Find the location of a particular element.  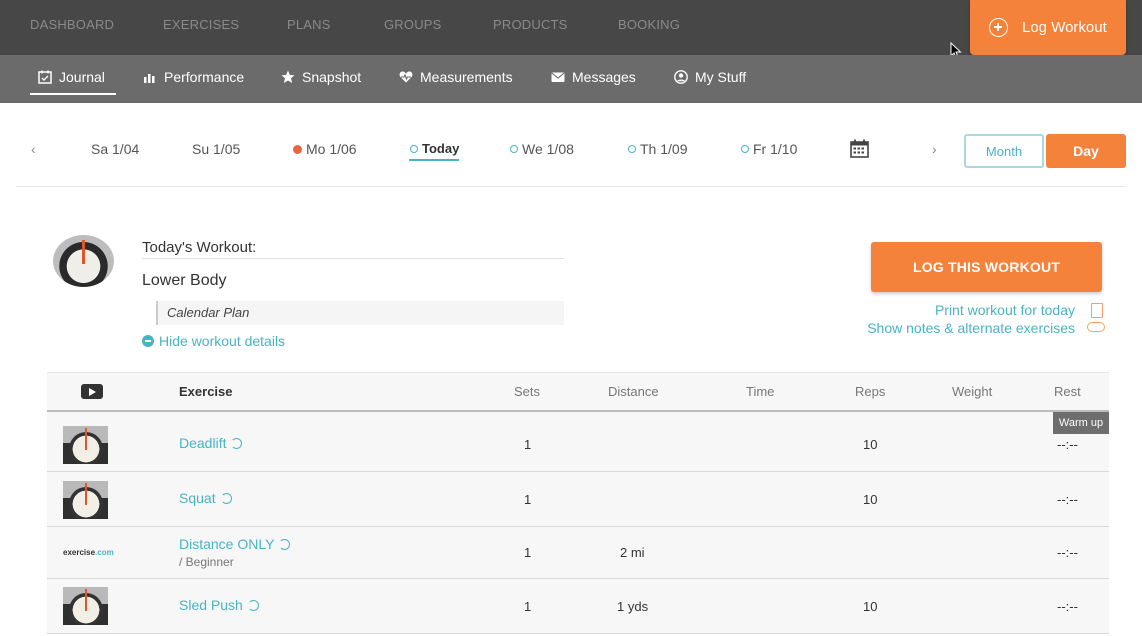

header-rest: Rest is located at coordinates (1067, 391).